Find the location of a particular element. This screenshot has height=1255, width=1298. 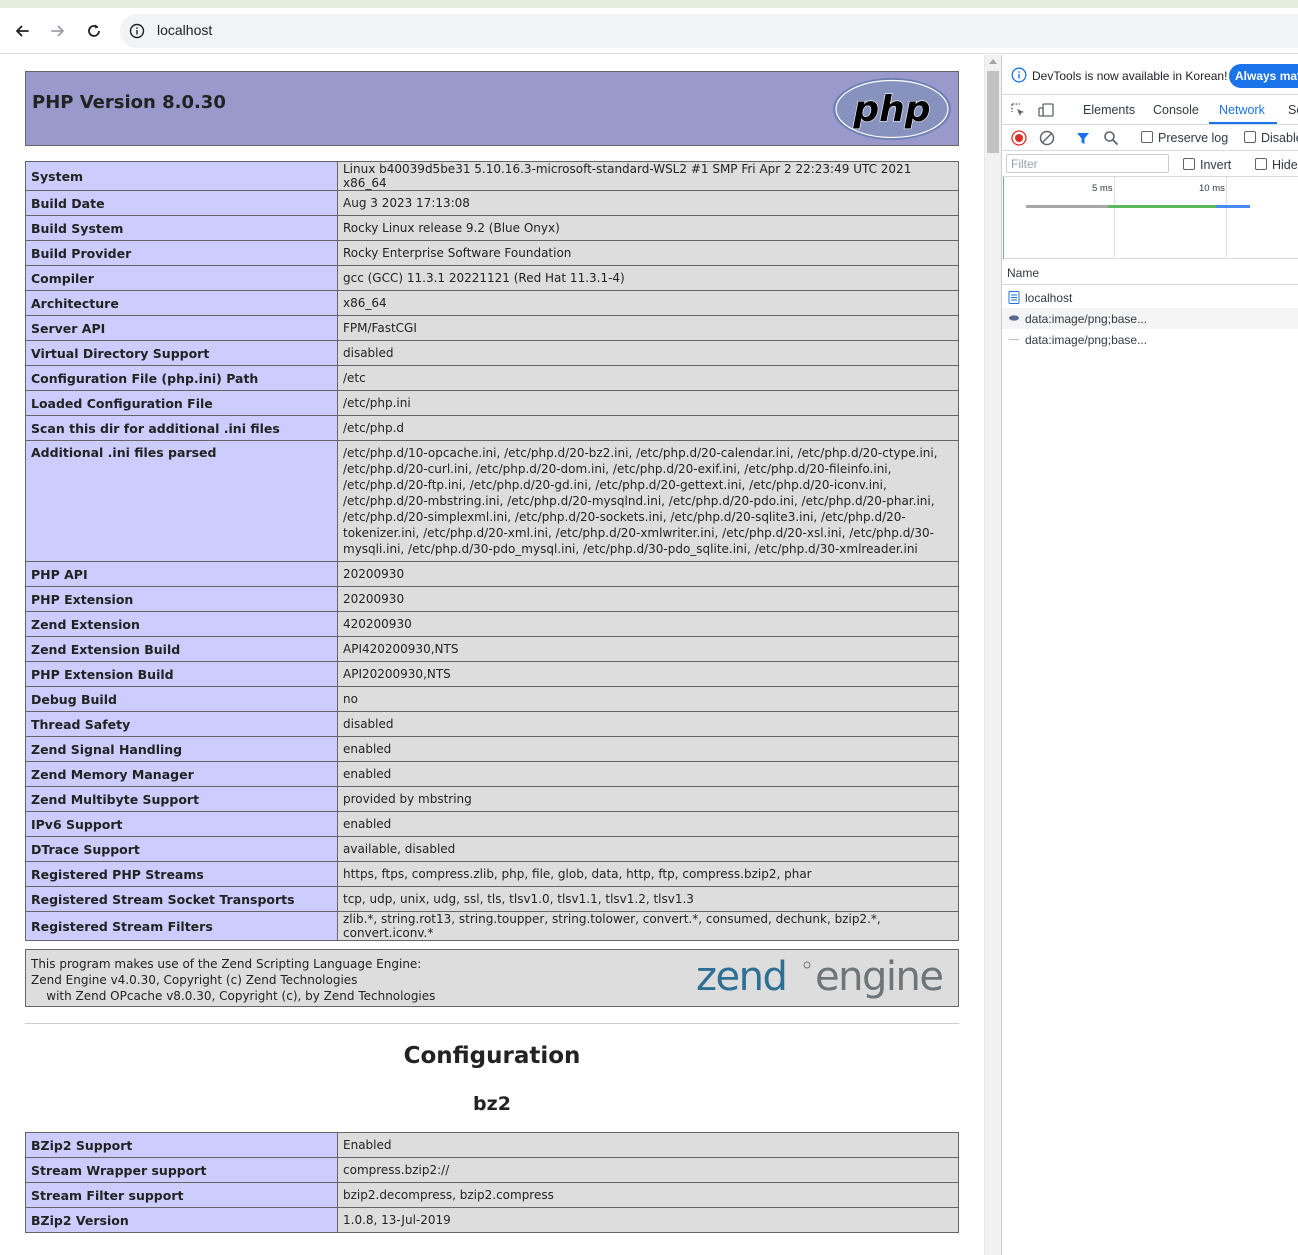

timeline-bar-waiting is located at coordinates (1067, 206).